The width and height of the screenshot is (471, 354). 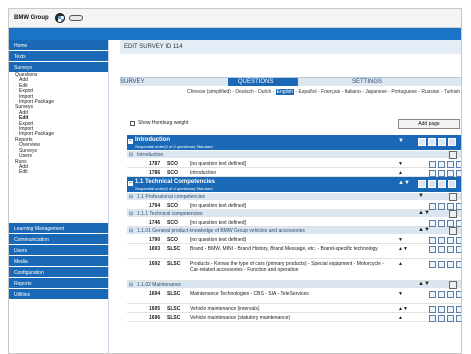 What do you see at coordinates (58, 250) in the screenshot?
I see `sidebar-item-users: Users` at bounding box center [58, 250].